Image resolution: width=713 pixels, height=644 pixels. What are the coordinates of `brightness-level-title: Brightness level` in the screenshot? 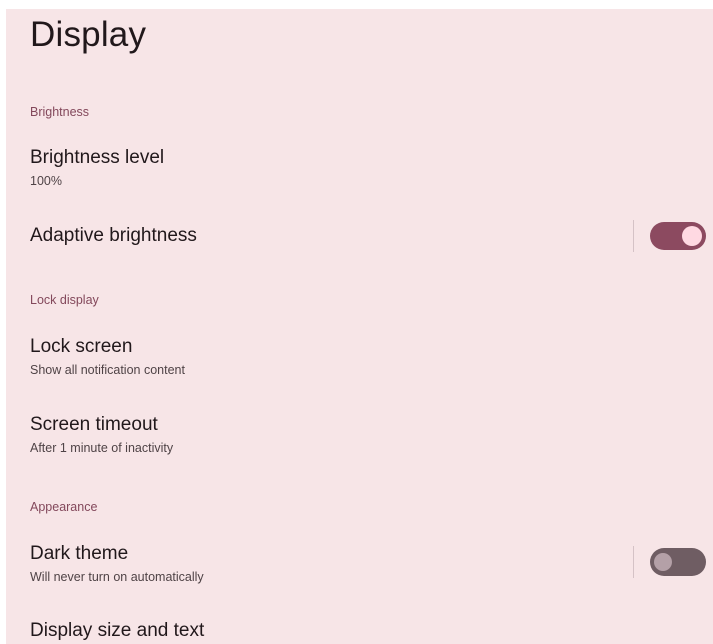 It's located at (97, 157).